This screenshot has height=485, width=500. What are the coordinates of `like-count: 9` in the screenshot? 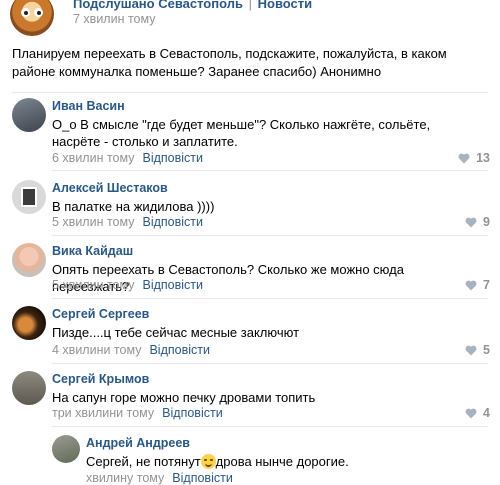 It's located at (486, 222).